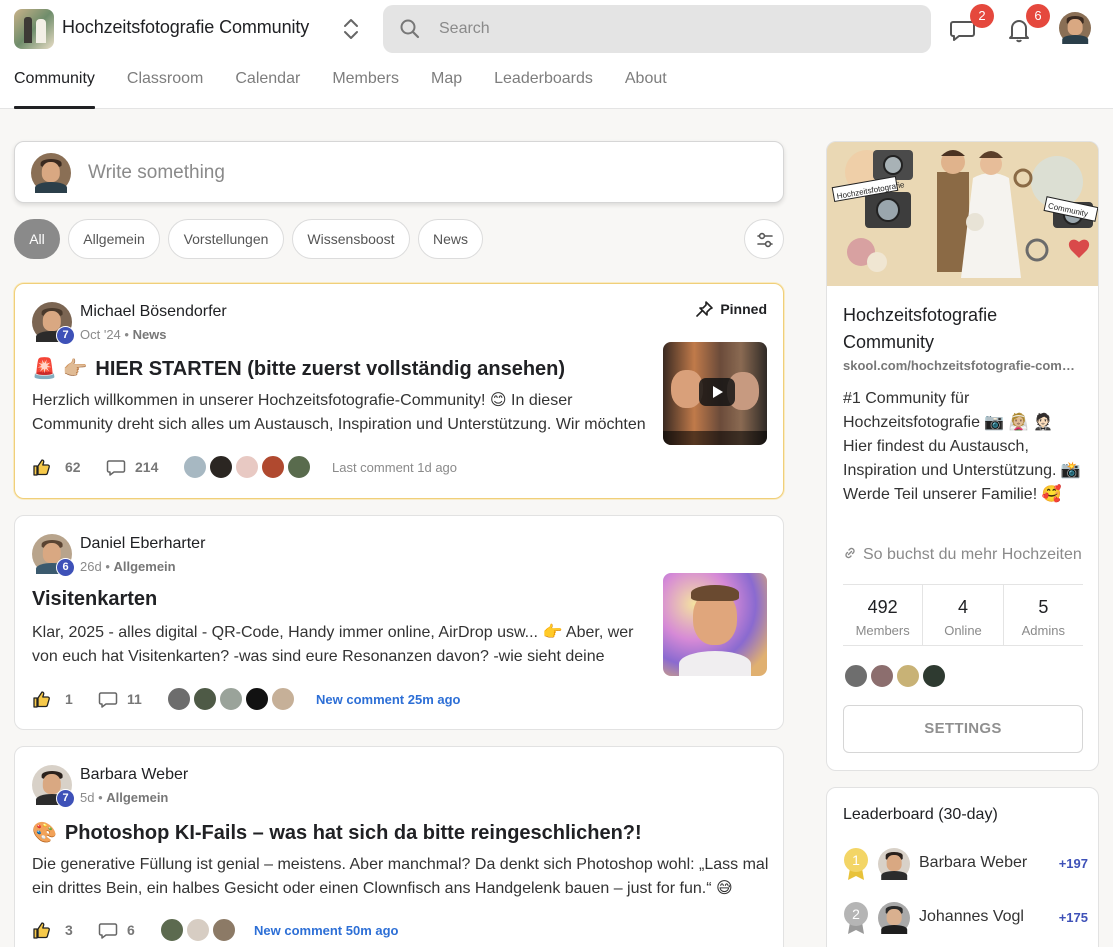 The image size is (1113, 947). I want to click on video-thumbnail, so click(715, 393).